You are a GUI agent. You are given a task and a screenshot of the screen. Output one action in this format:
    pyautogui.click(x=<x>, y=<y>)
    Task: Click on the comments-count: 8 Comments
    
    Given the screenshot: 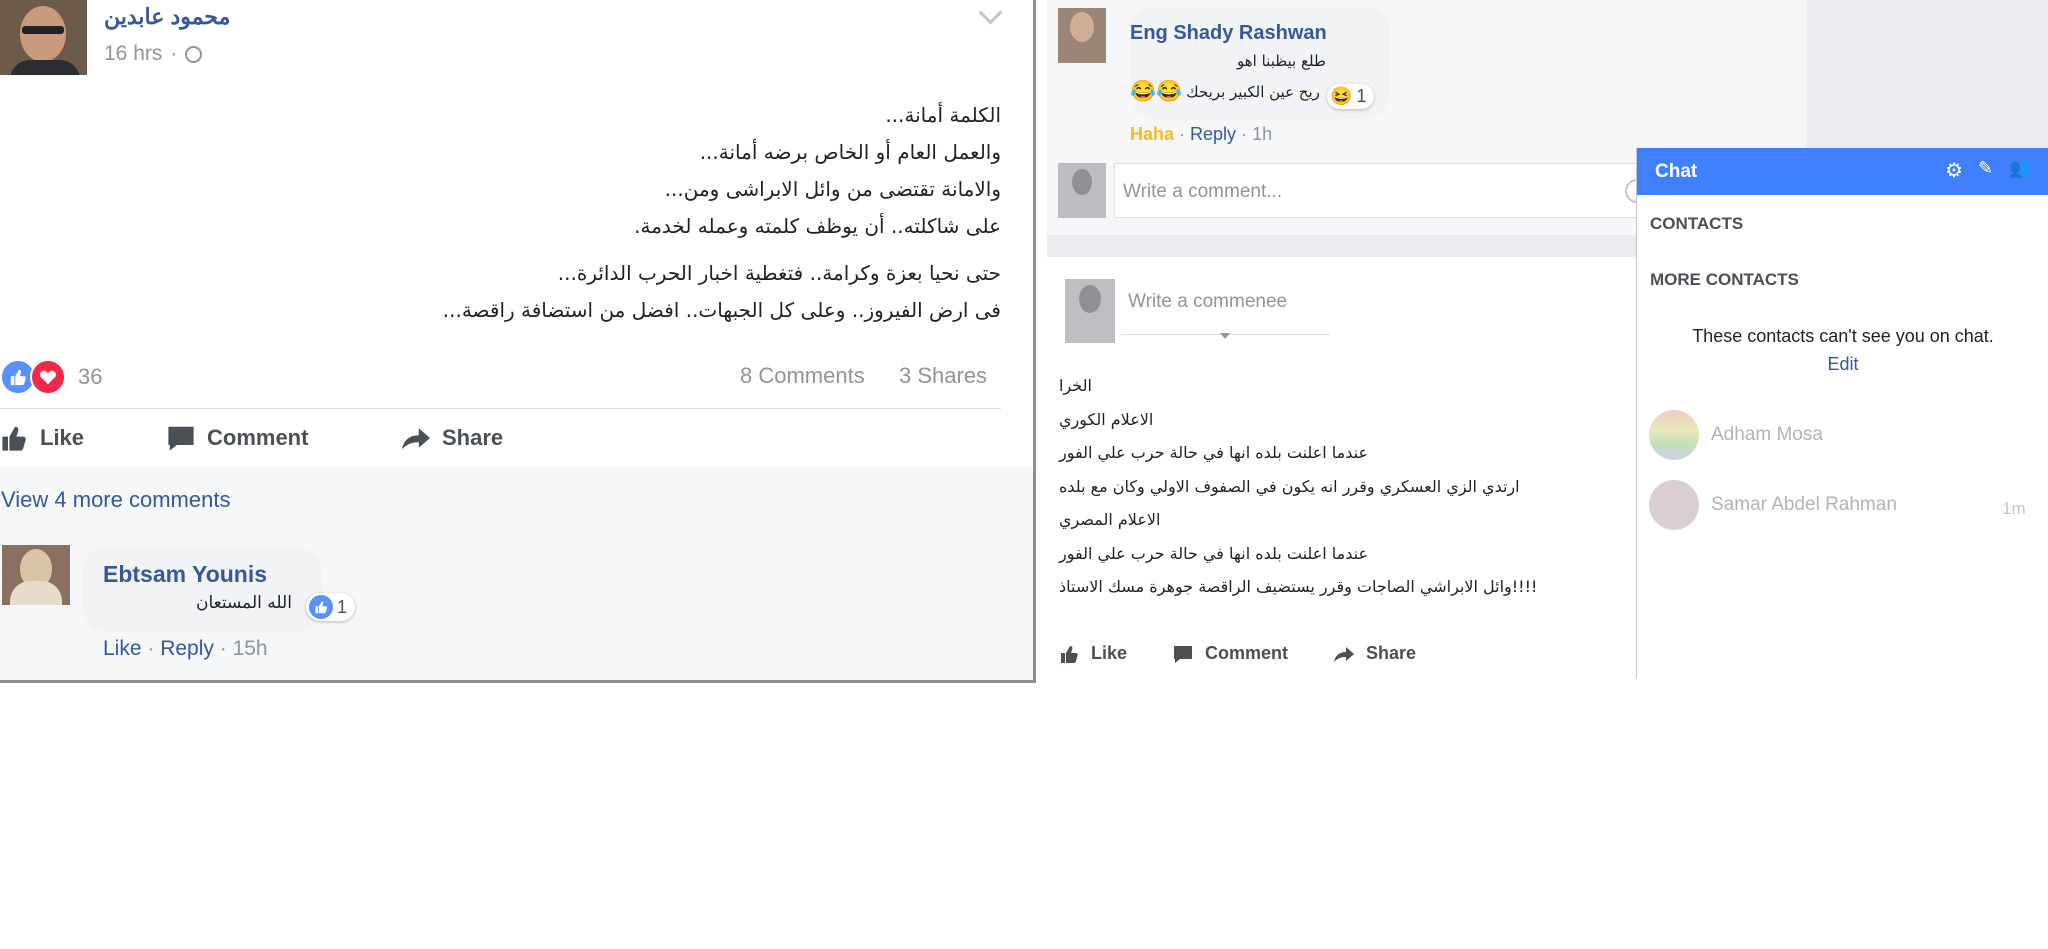 What is the action you would take?
    pyautogui.click(x=802, y=376)
    